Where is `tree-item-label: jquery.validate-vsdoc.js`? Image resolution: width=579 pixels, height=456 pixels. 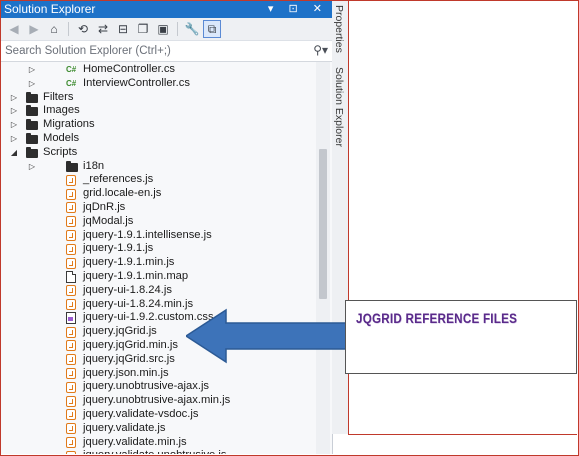
tree-item-label: jquery.validate-vsdoc.js is located at coordinates (141, 413).